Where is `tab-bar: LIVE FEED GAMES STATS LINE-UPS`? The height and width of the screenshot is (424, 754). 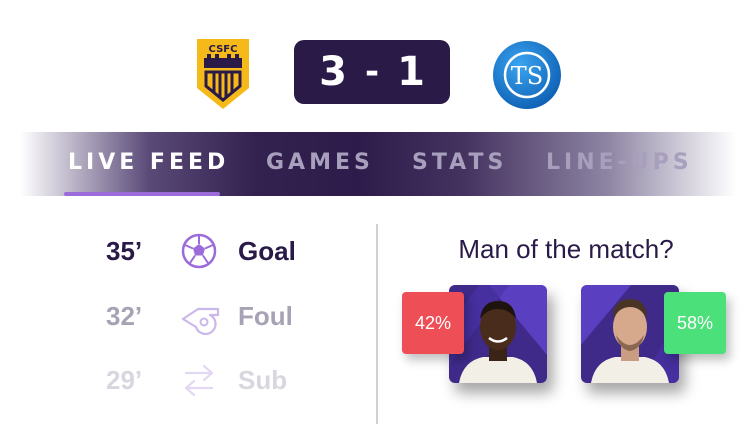 tab-bar: LIVE FEED GAMES STATS LINE-UPS is located at coordinates (378, 164).